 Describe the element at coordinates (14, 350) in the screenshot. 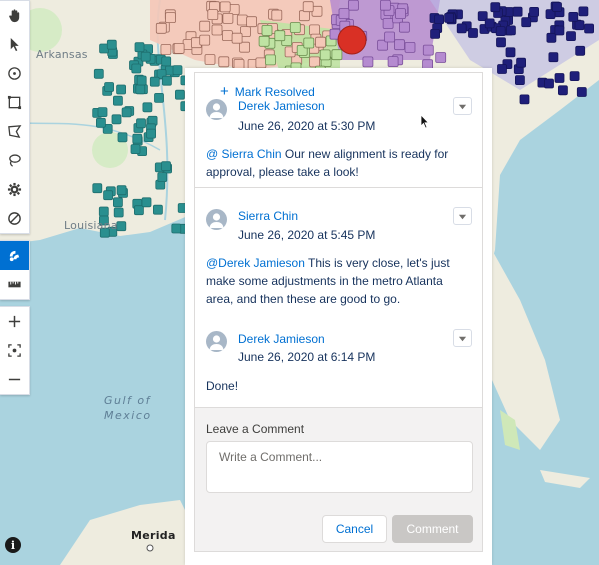

I see `fit-extent-button` at that location.